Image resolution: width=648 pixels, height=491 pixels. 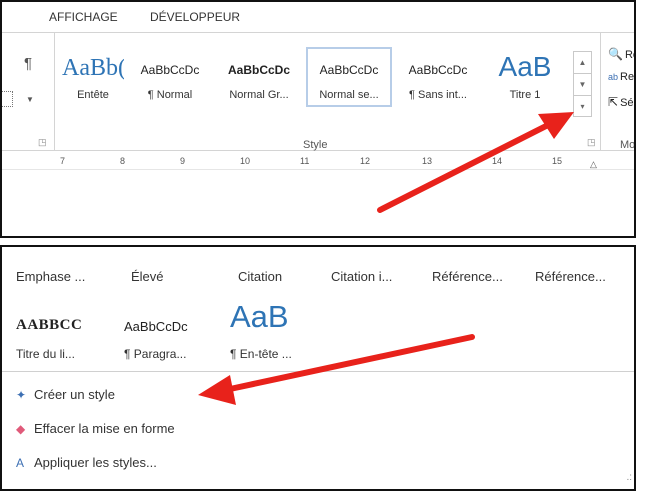 What do you see at coordinates (7, 99) in the screenshot?
I see `paragraph-option-dropdown` at bounding box center [7, 99].